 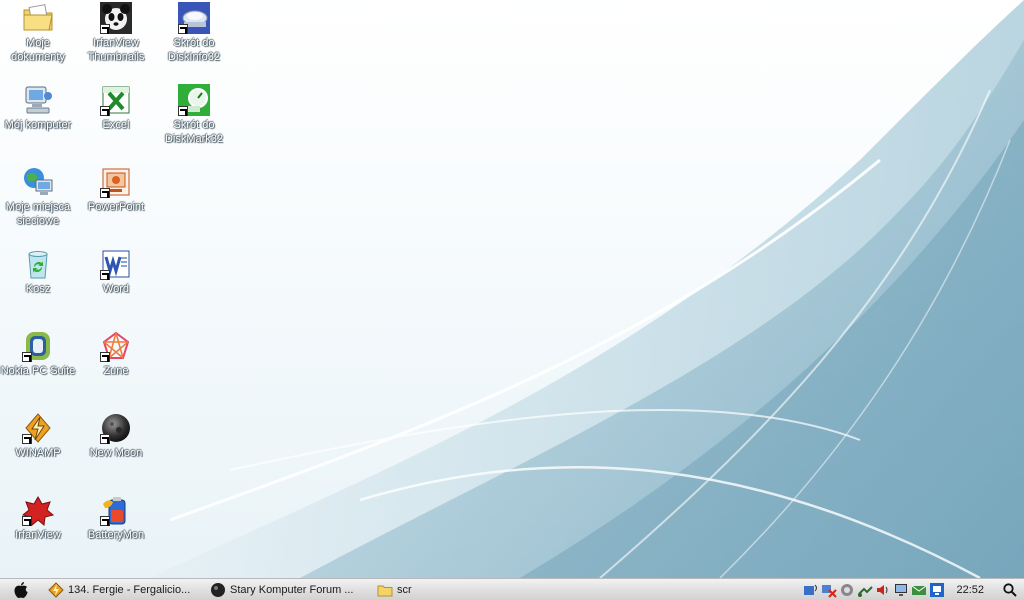 I want to click on desktop-icon-recycle-bin: Kosz, so click(x=38, y=272).